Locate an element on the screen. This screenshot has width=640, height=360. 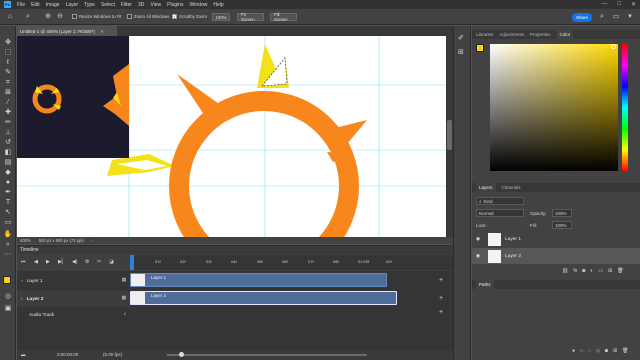
tab-close-icon: × is located at coordinates (102, 31).